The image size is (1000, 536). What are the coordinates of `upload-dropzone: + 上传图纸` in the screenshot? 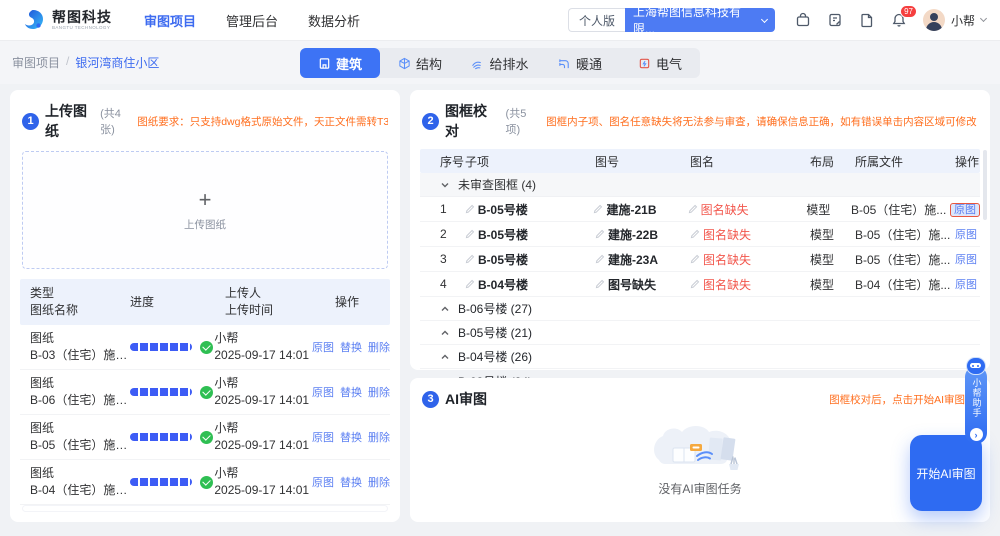 It's located at (205, 210).